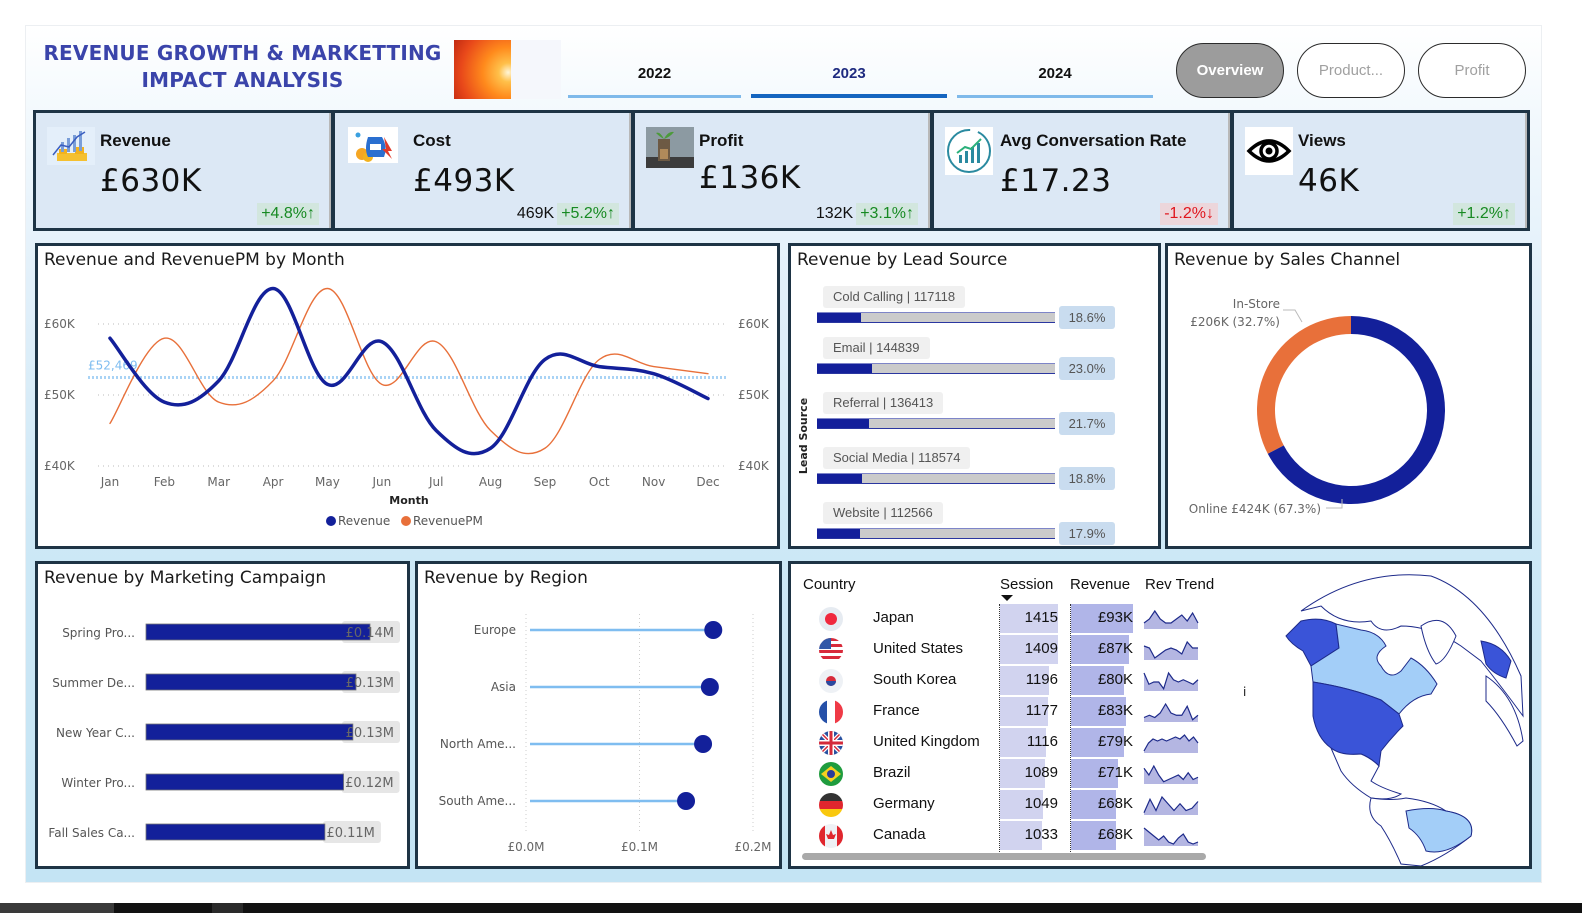 The image size is (1582, 913). What do you see at coordinates (831, 836) in the screenshot?
I see `canada-flag-icon` at bounding box center [831, 836].